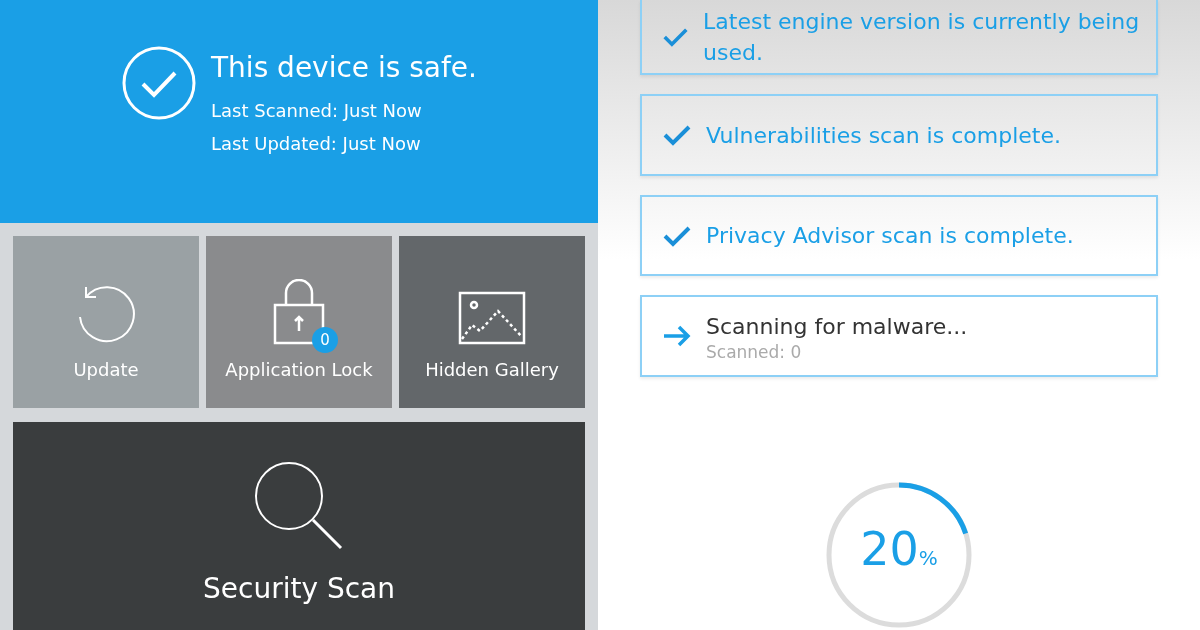 Image resolution: width=1200 pixels, height=630 pixels. What do you see at coordinates (677, 135) in the screenshot?
I see `checkmark-icon` at bounding box center [677, 135].